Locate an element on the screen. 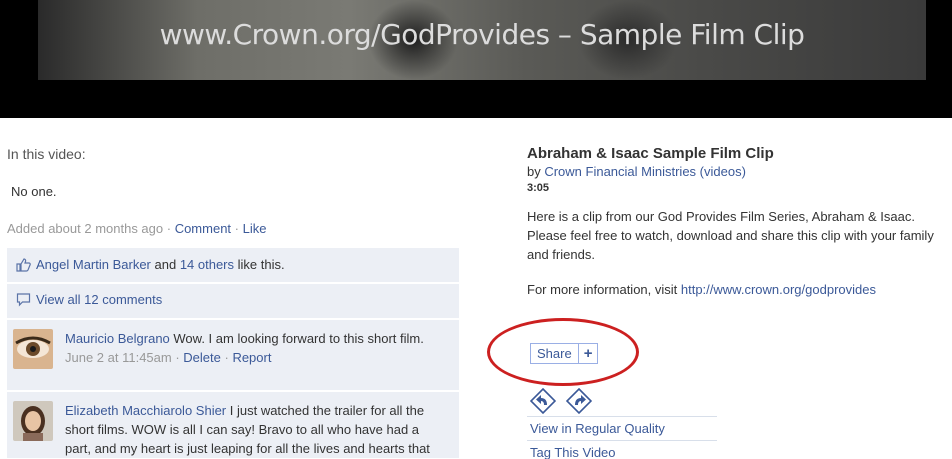  clip-duration: 3:05 is located at coordinates (538, 188).